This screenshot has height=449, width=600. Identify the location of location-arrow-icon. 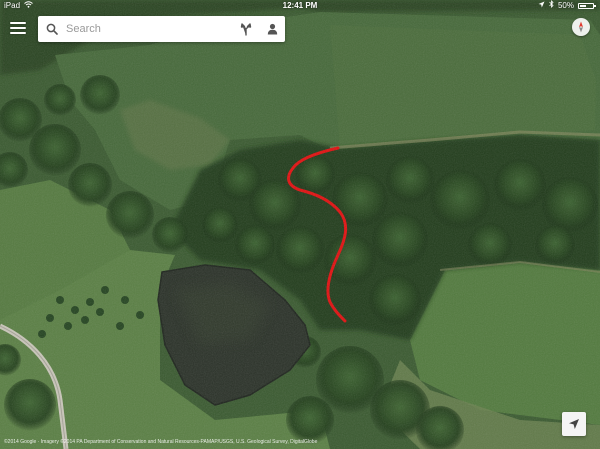
(541, 6).